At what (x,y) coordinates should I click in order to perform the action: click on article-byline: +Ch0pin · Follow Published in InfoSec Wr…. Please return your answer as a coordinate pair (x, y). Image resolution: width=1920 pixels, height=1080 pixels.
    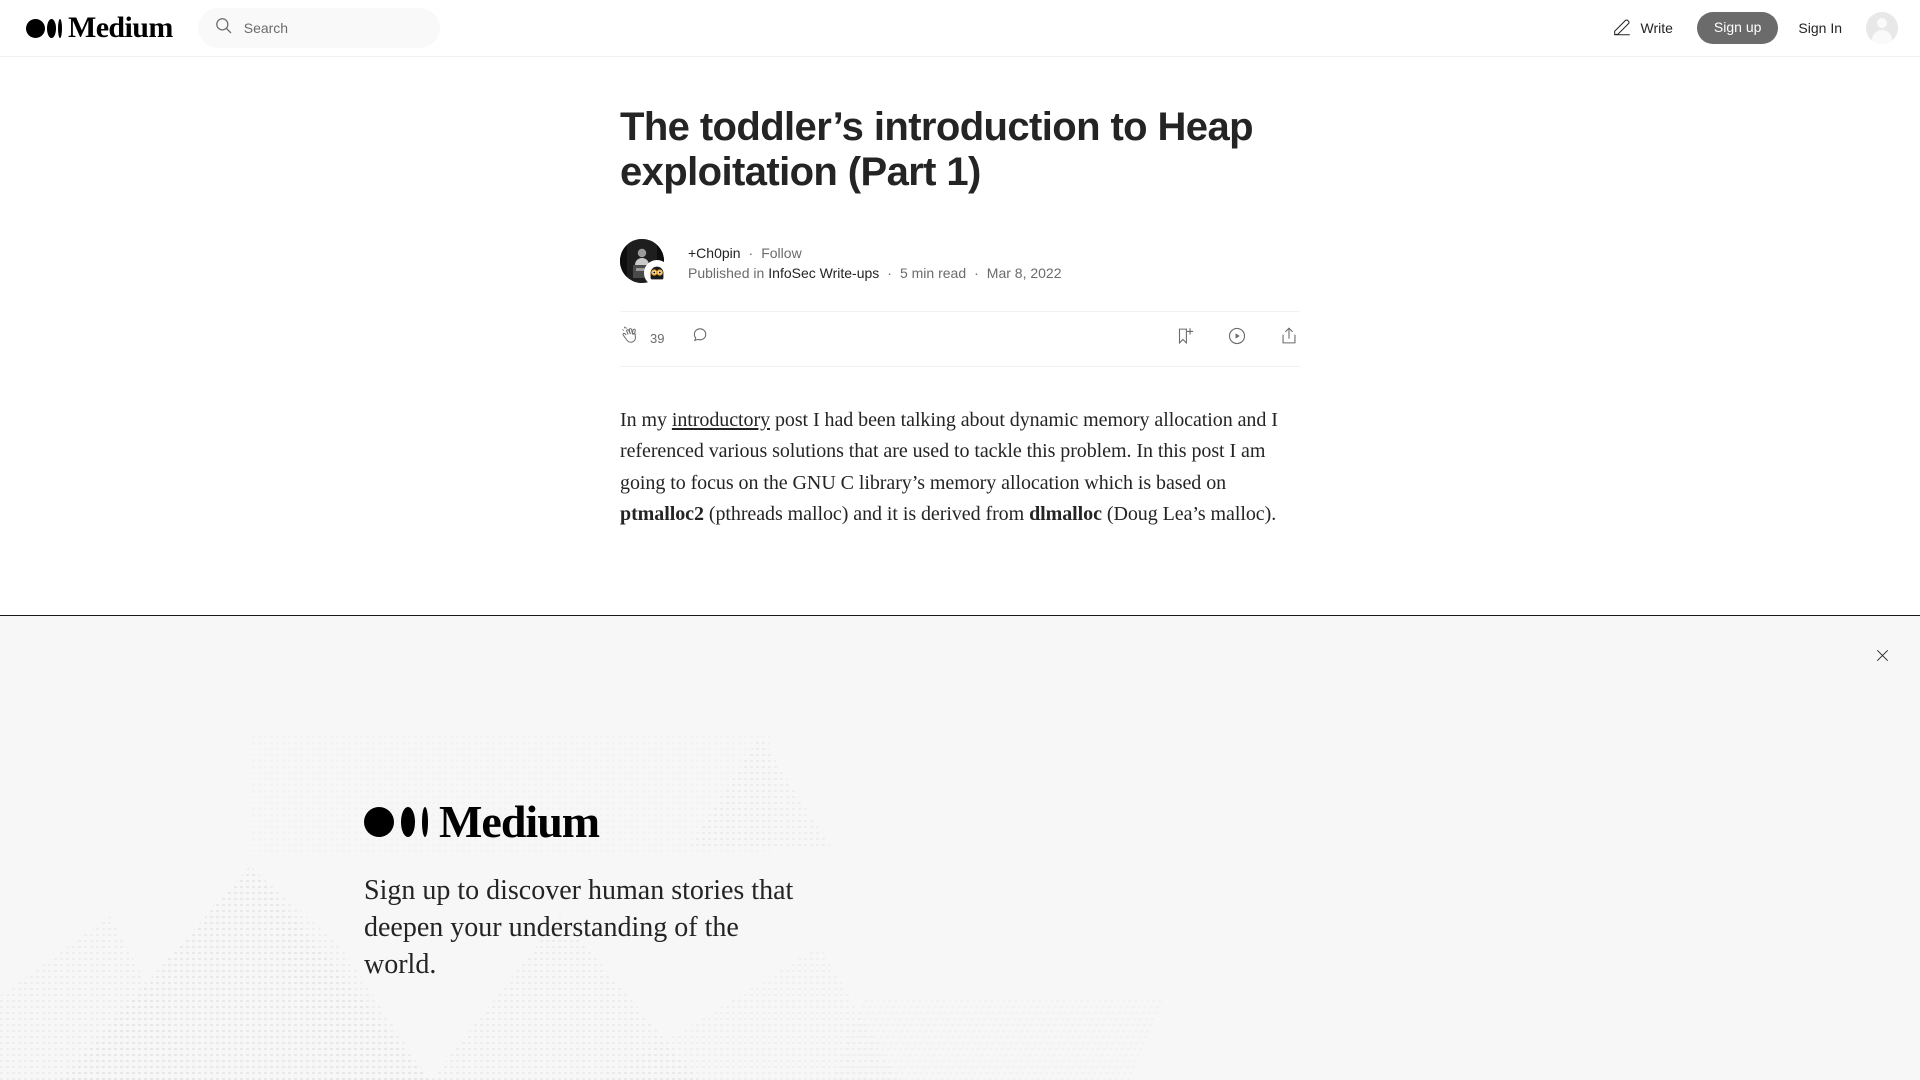
    Looking at the image, I should click on (960, 262).